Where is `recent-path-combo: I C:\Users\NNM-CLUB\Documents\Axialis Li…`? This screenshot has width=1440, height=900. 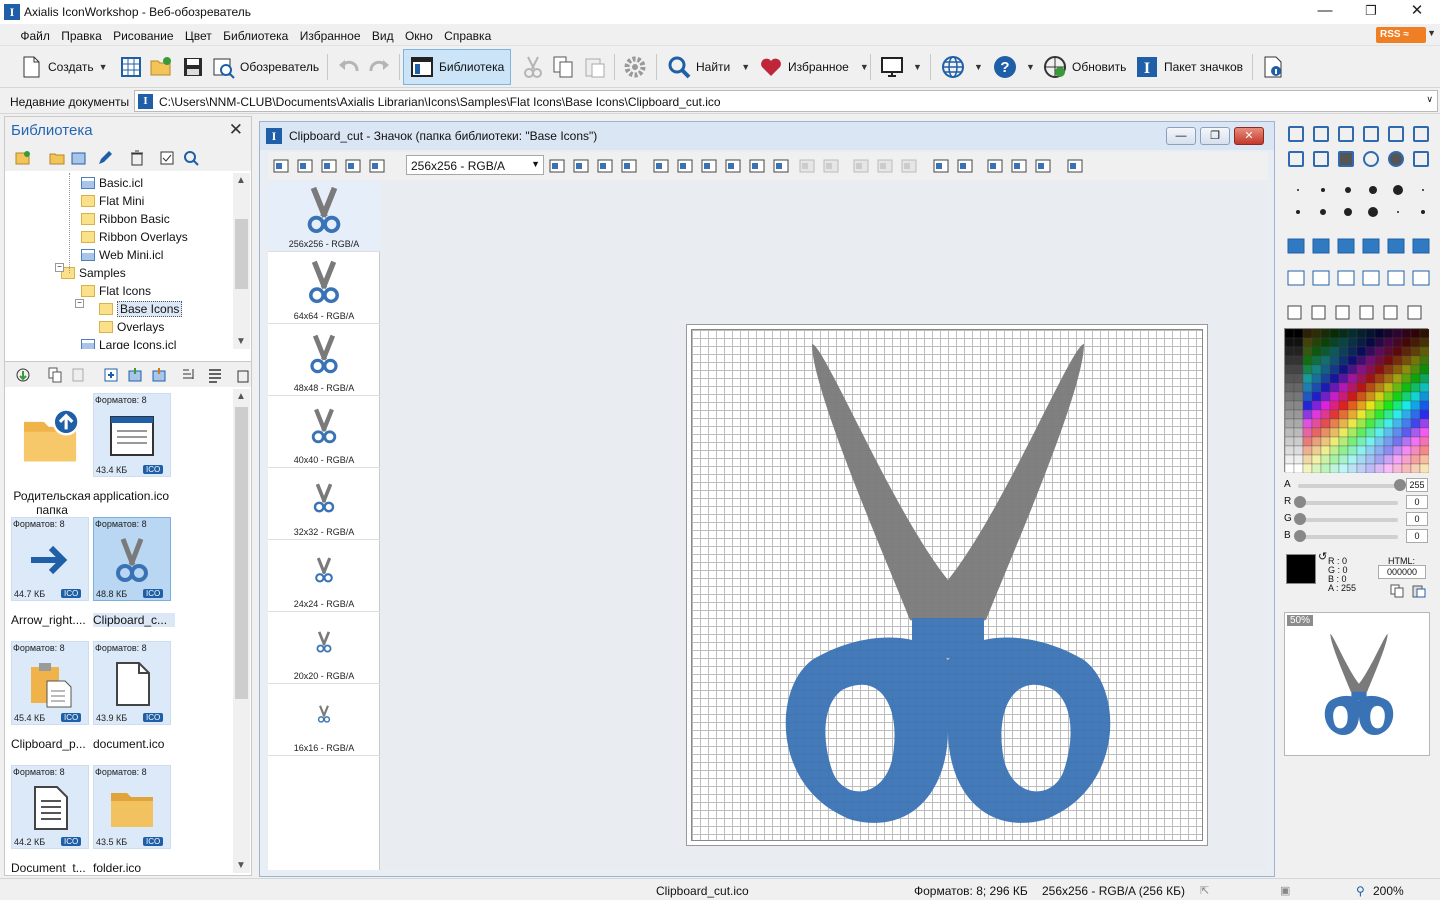 recent-path-combo: I C:\Users\NNM-CLUB\Documents\Axialis Li… is located at coordinates (786, 101).